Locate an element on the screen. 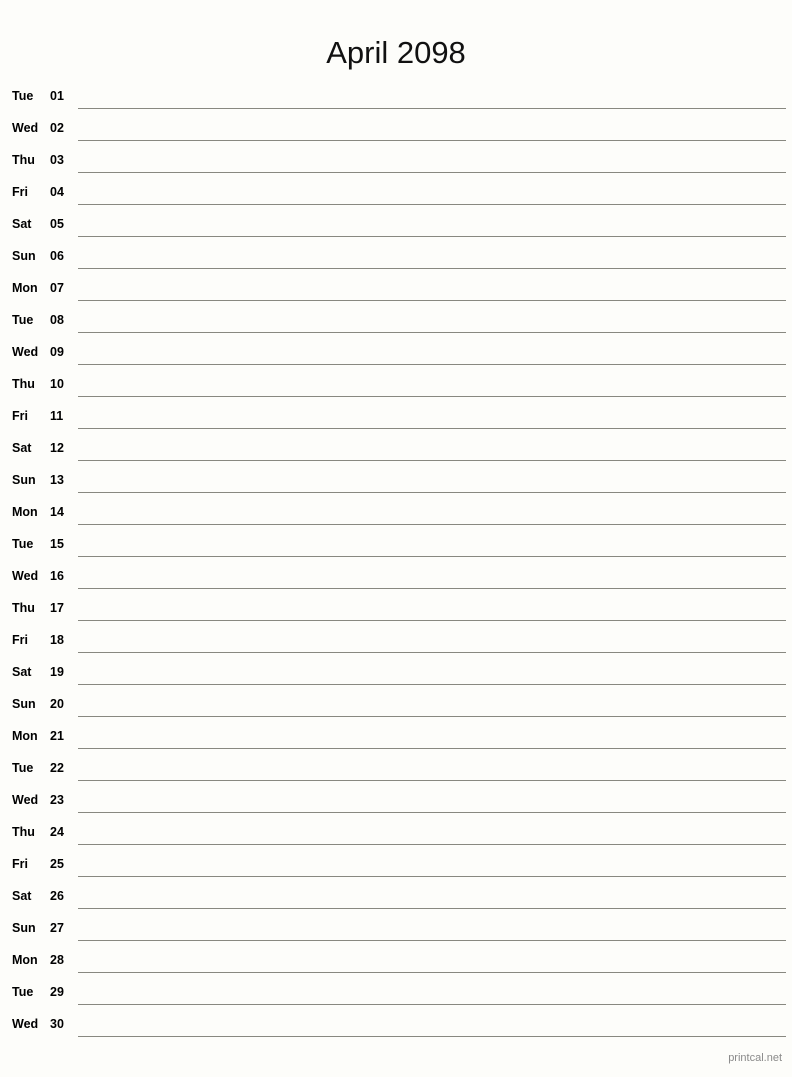 The image size is (792, 1077). day-row: Sat 12 is located at coordinates (396, 451).